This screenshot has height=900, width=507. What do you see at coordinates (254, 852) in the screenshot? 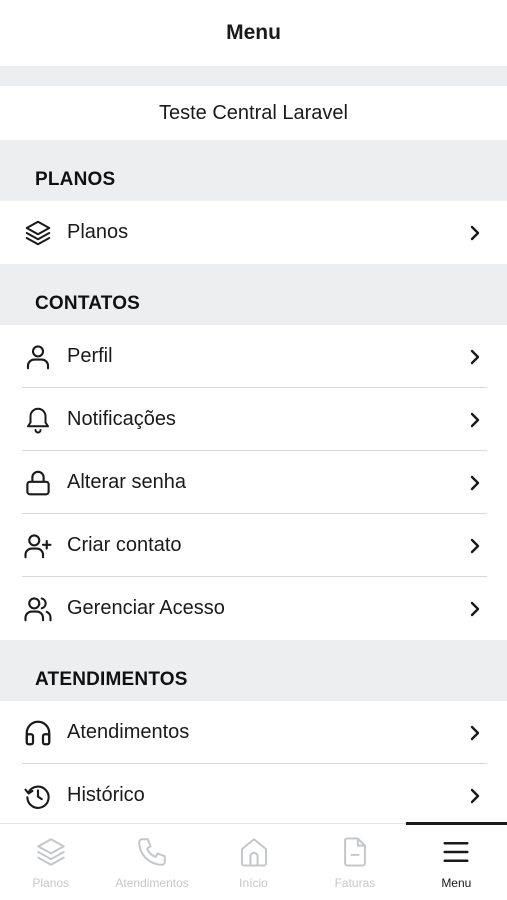
I see `home-icon` at bounding box center [254, 852].